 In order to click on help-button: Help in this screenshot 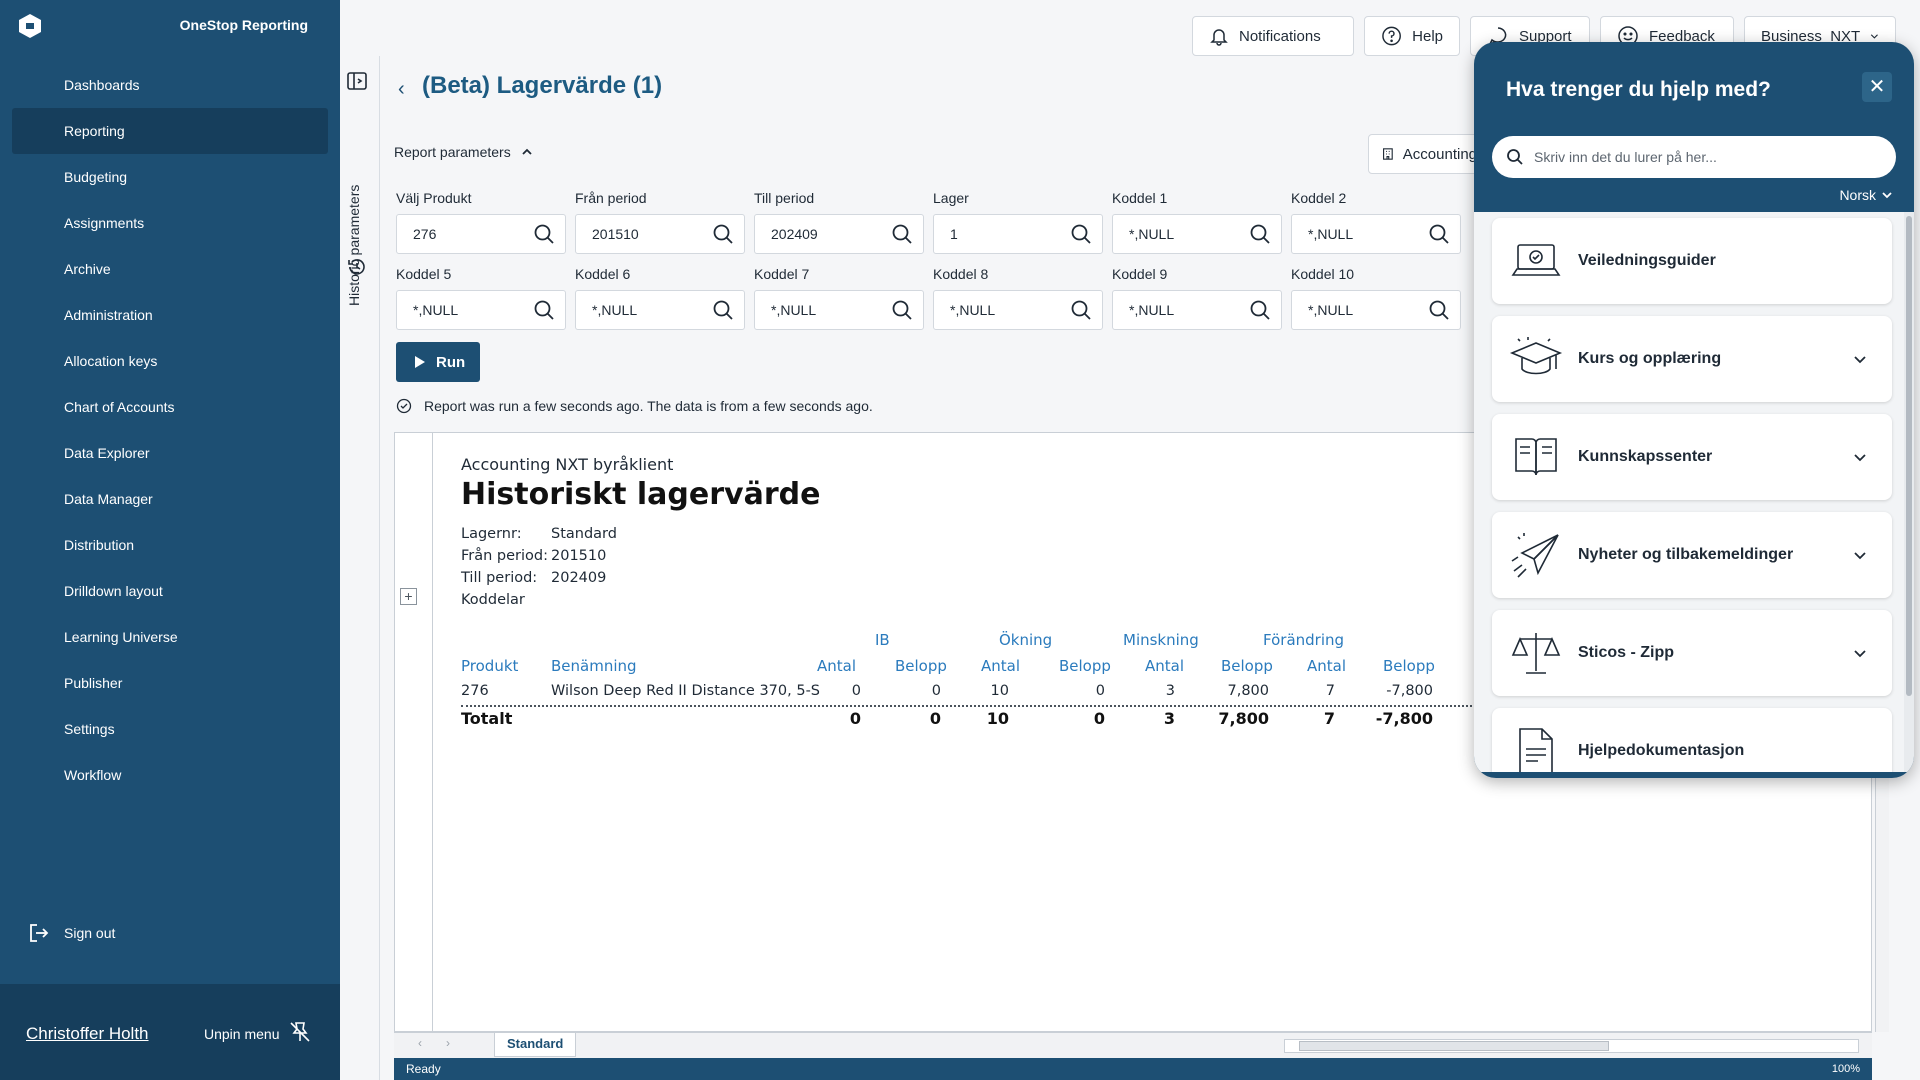, I will do `click(1412, 36)`.